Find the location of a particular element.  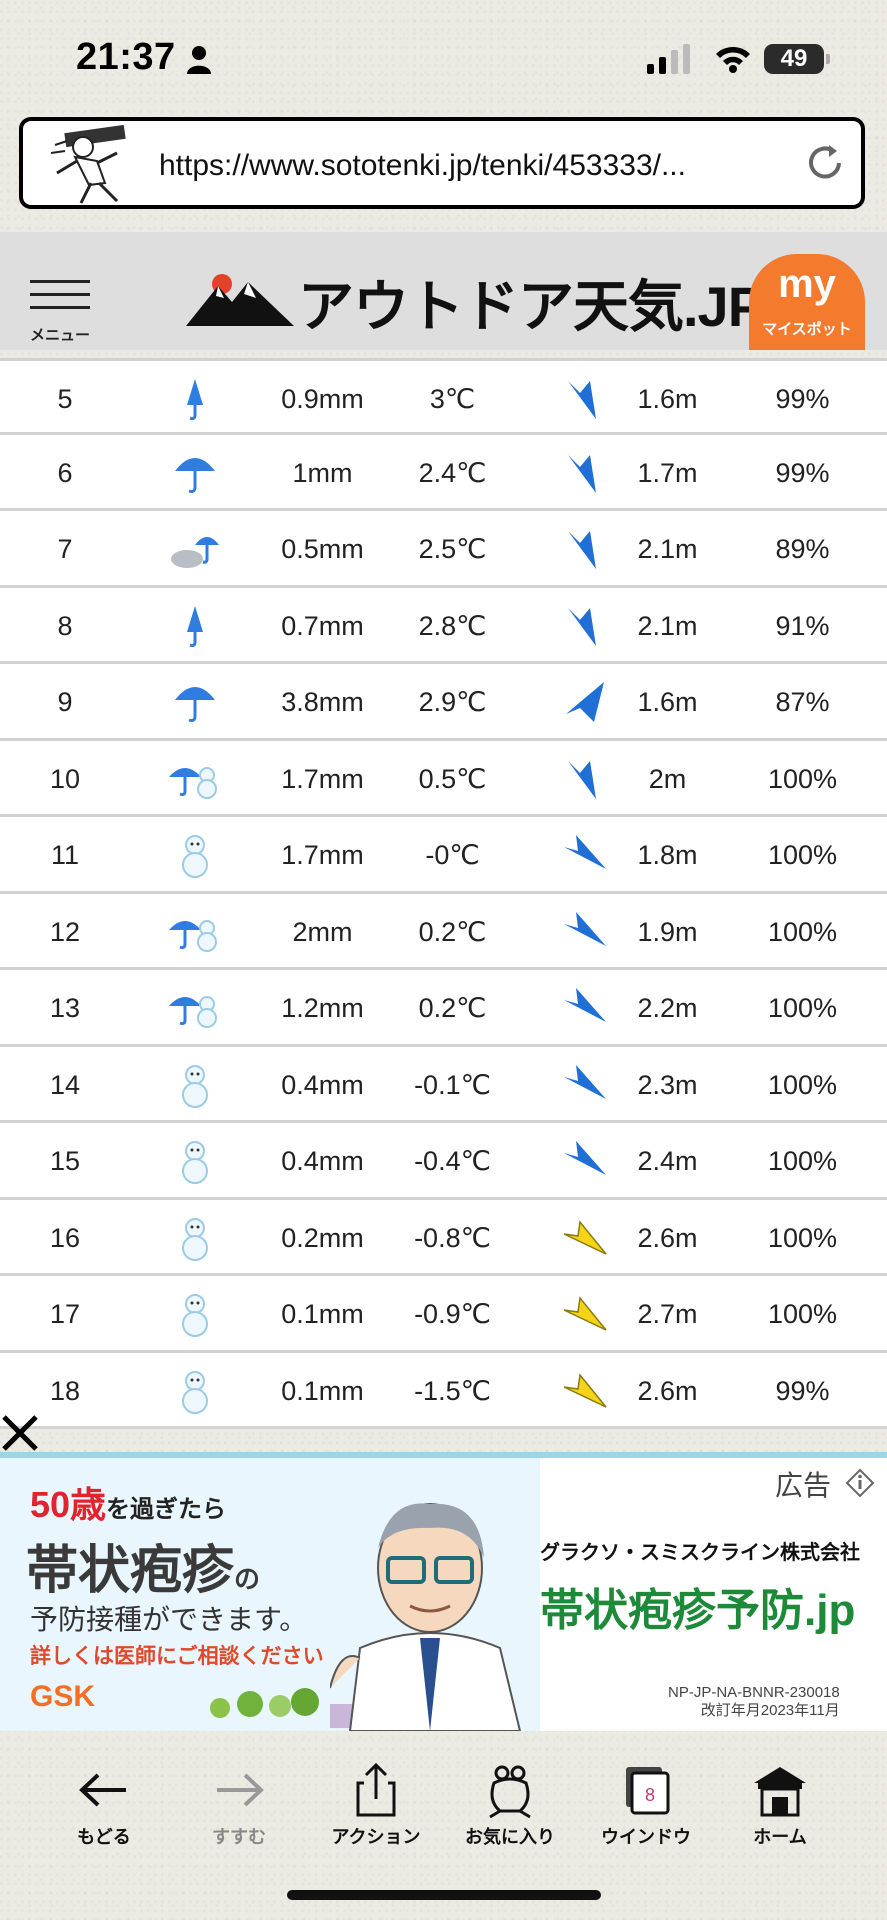

ad-subtext: 予防接種ができます。 is located at coordinates (169, 1619).